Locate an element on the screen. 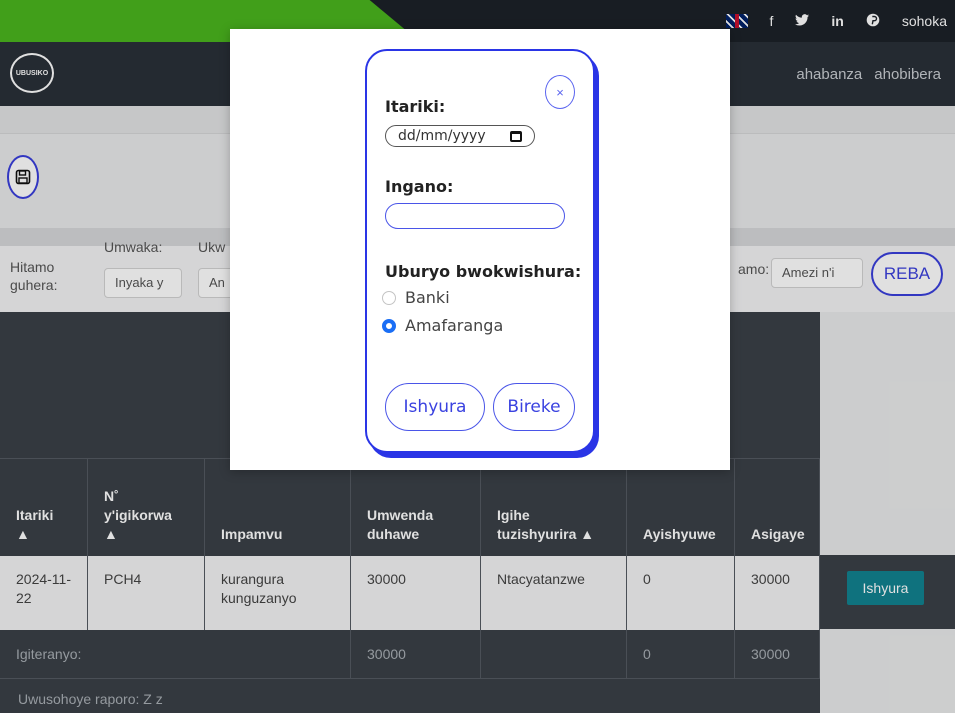  radio-bank is located at coordinates (389, 297).